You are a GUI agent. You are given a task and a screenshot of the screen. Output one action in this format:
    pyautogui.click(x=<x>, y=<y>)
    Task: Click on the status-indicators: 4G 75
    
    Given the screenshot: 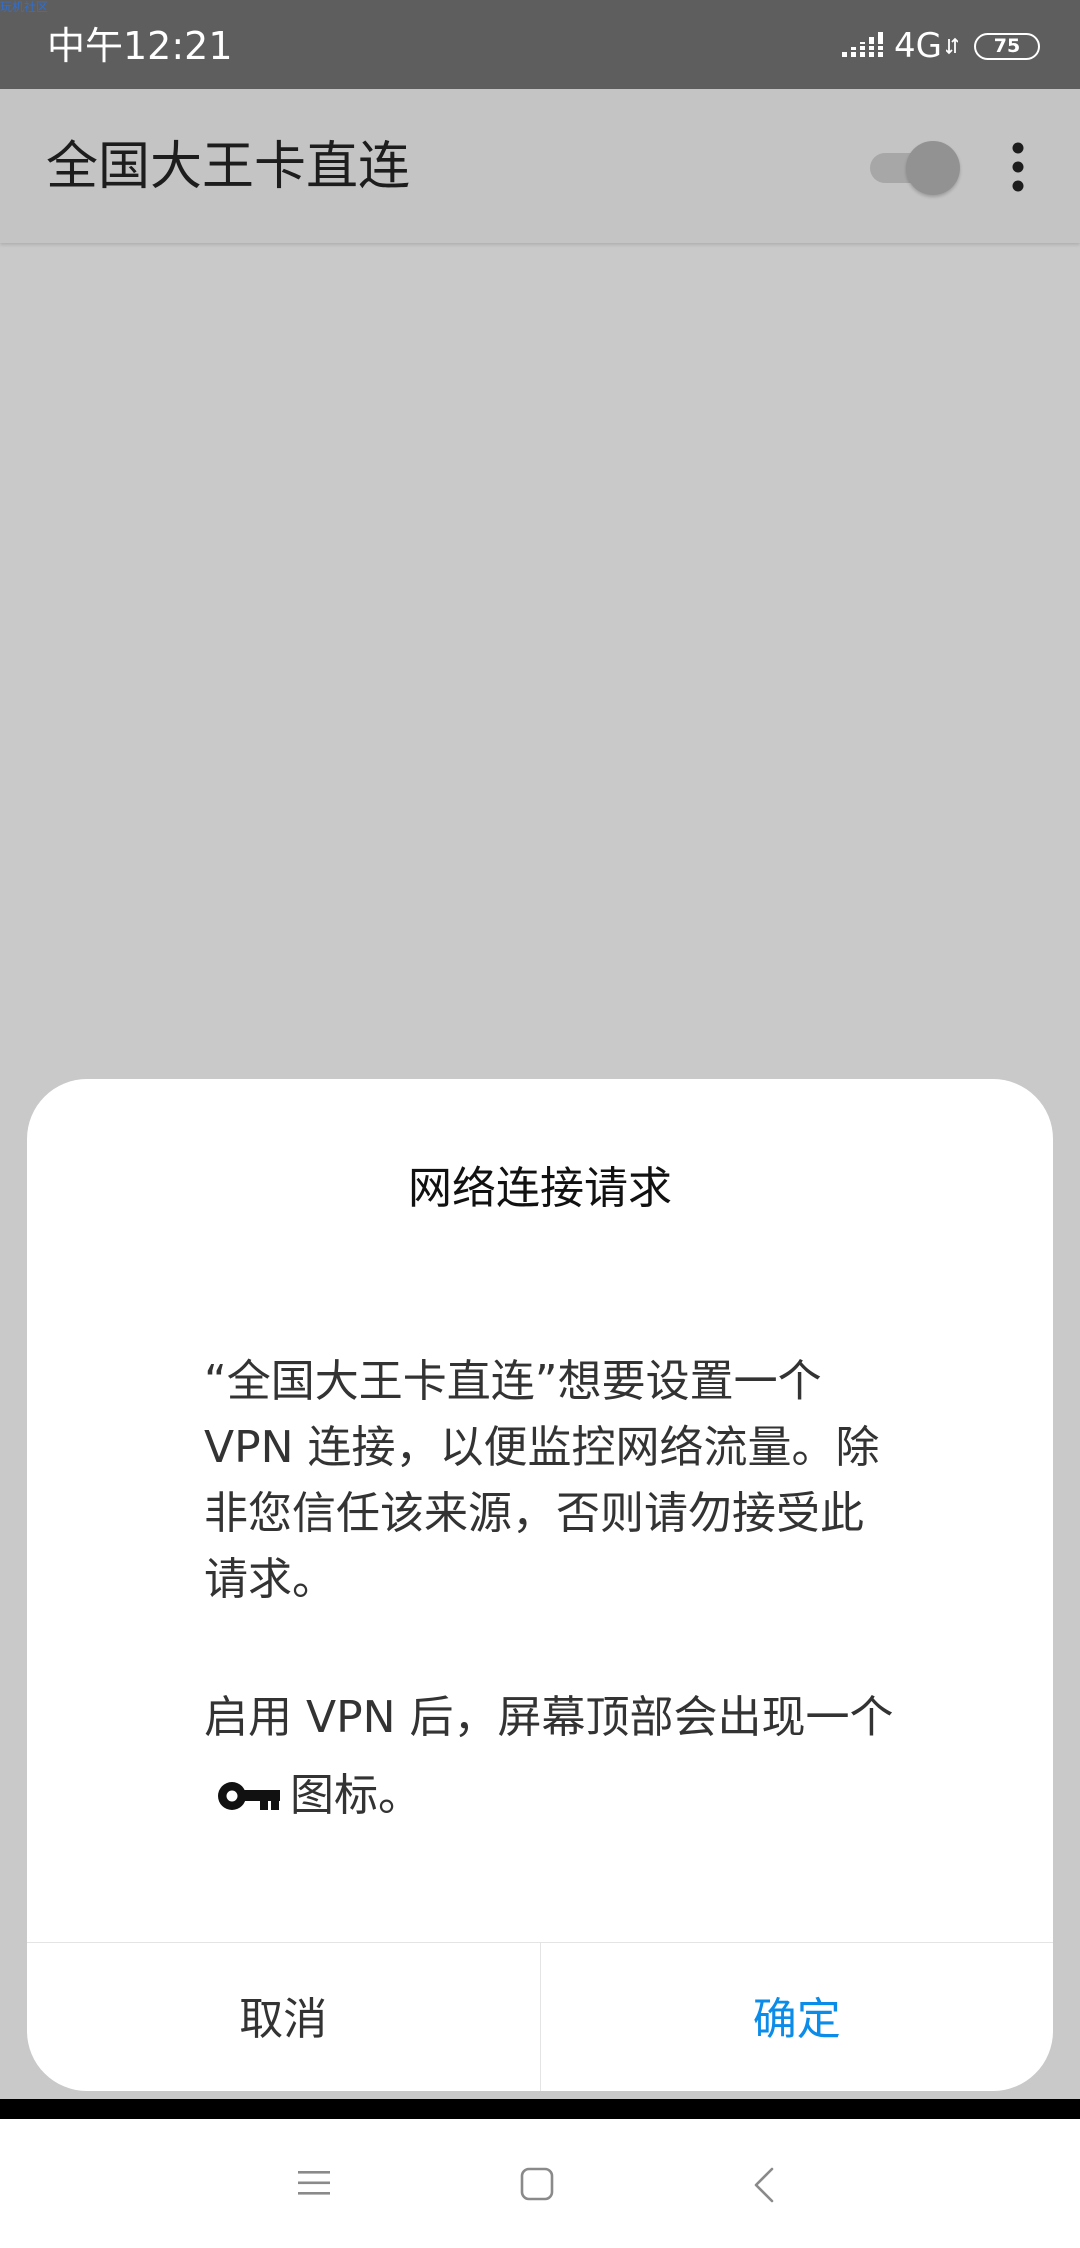 What is the action you would take?
    pyautogui.click(x=941, y=46)
    